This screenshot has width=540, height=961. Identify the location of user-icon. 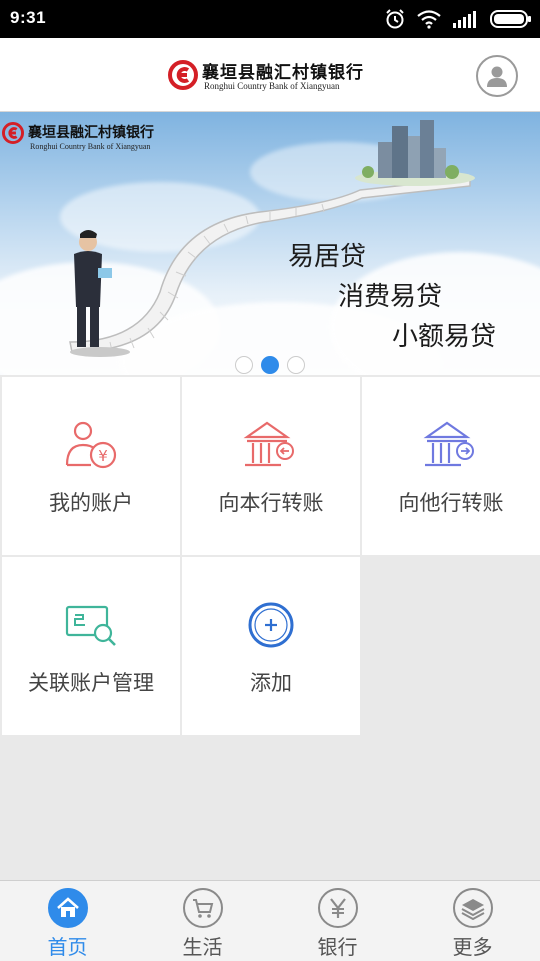
(497, 76).